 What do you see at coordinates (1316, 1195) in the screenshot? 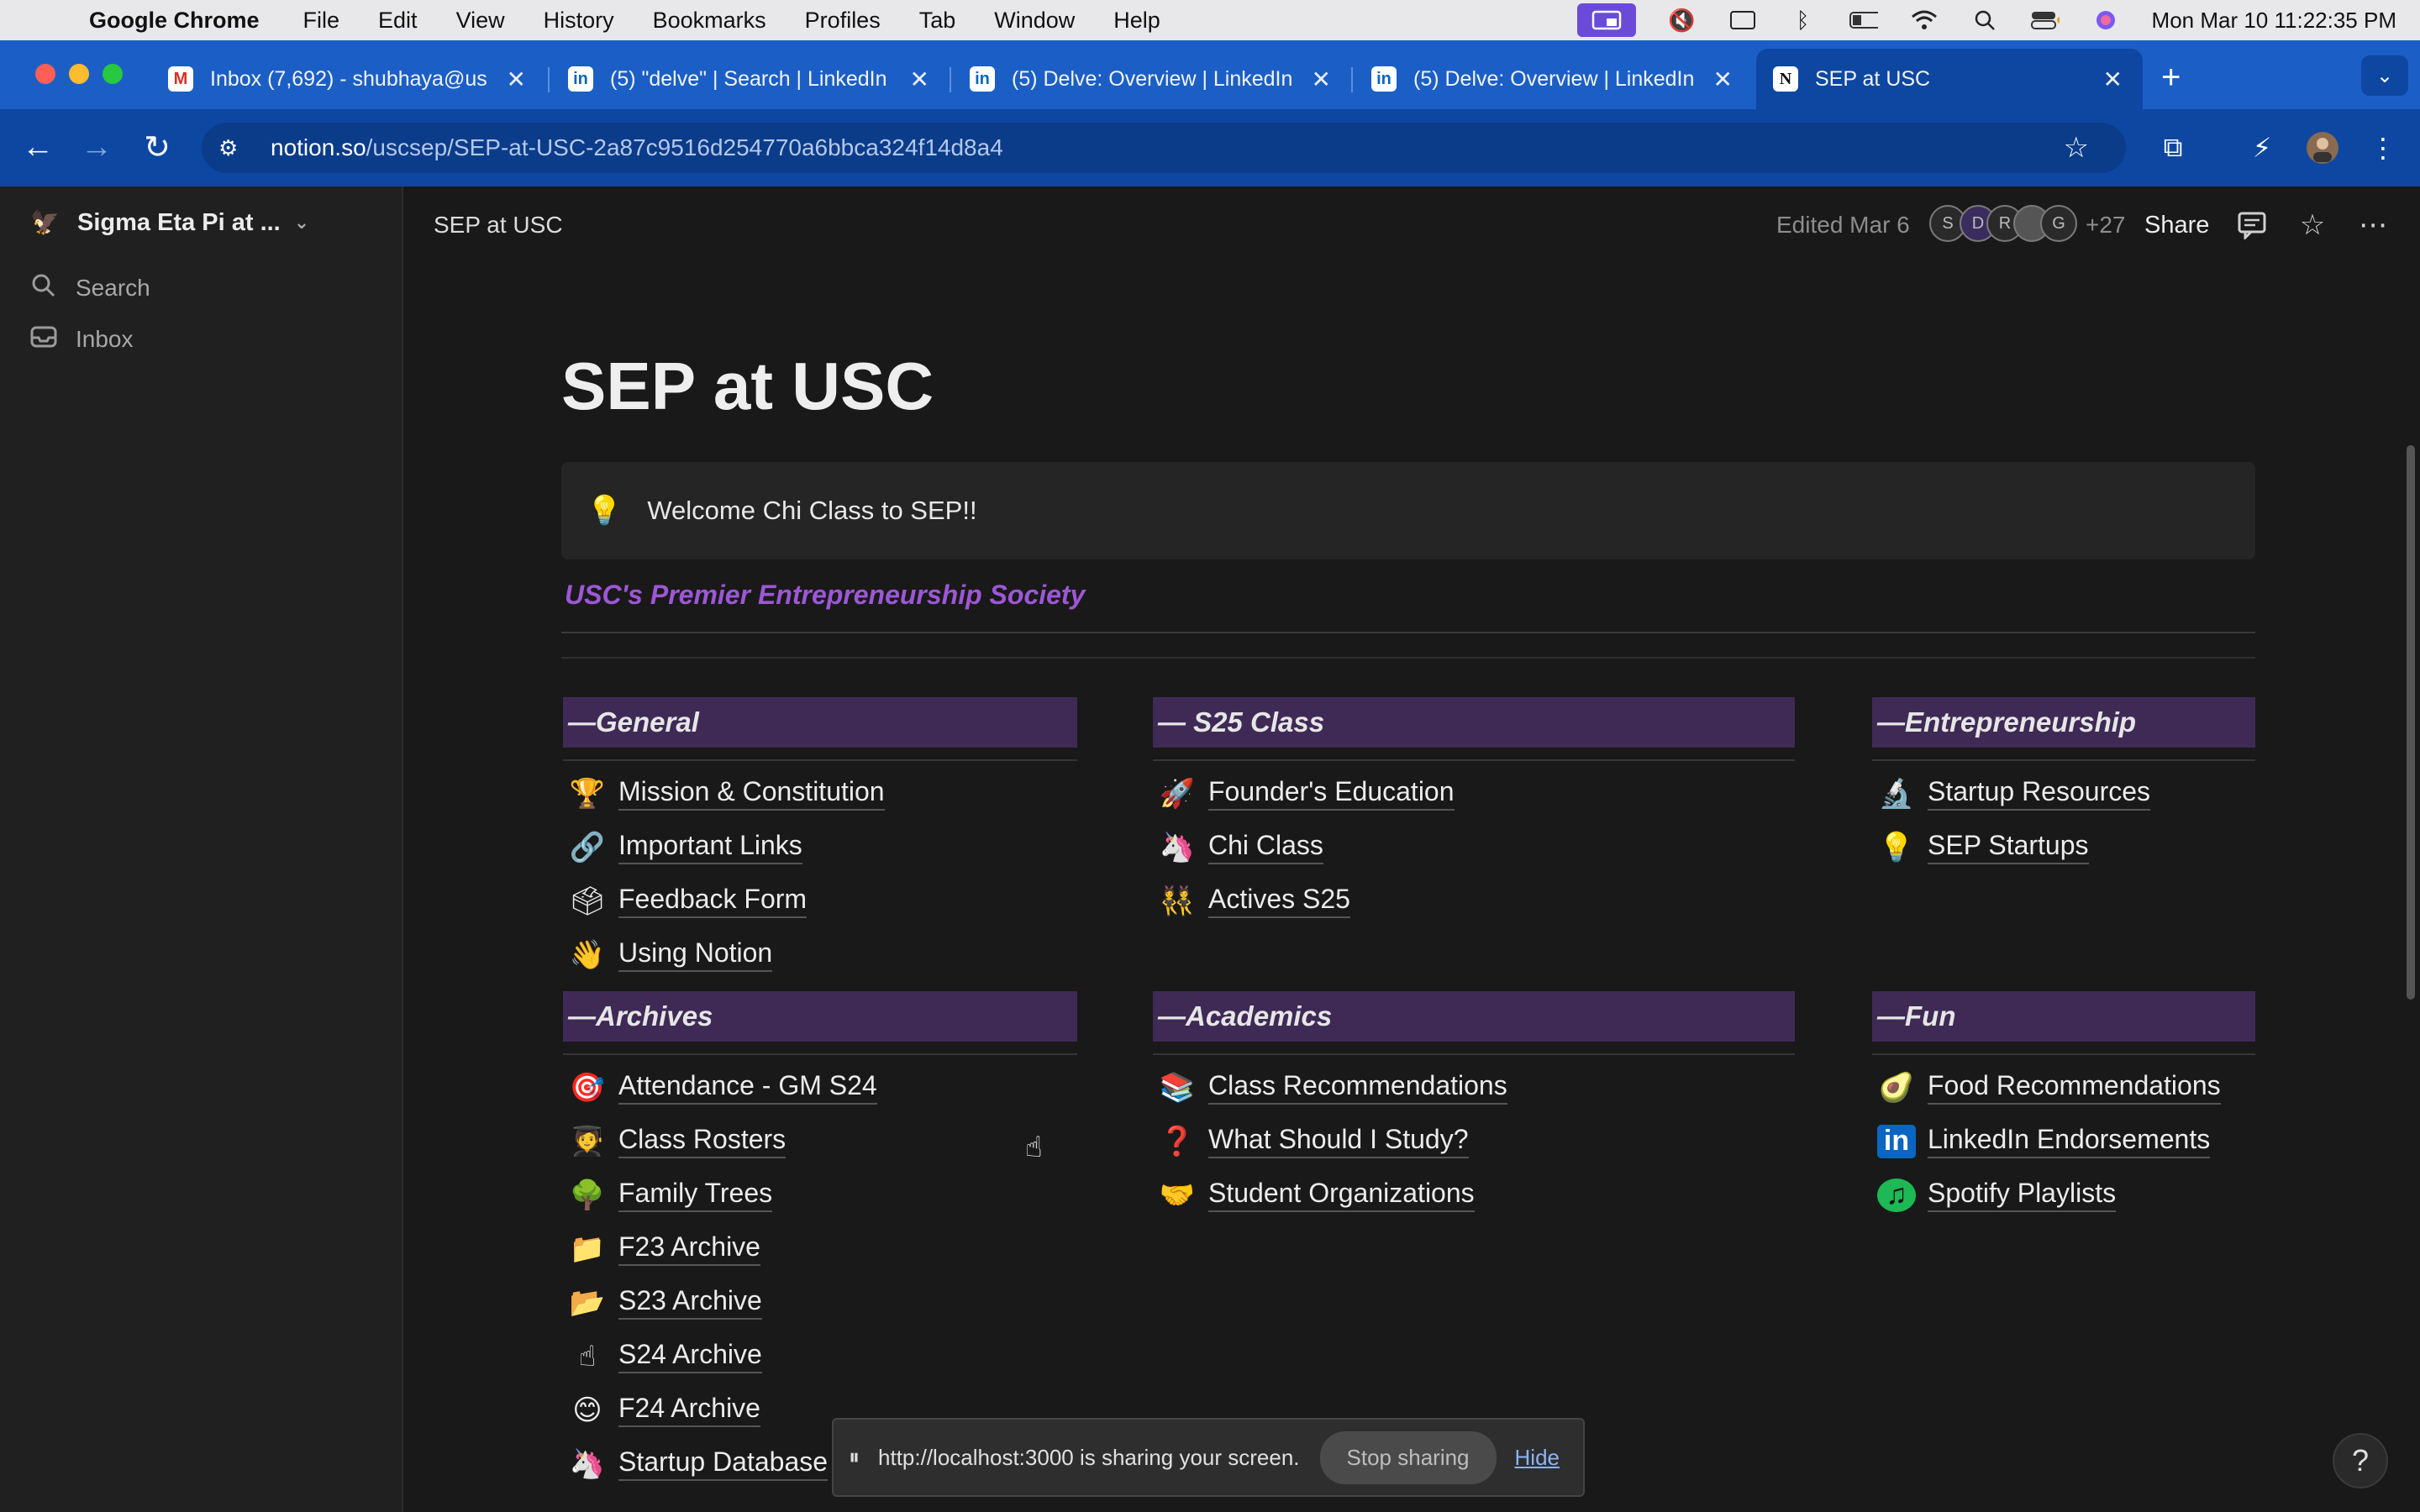
I see `page-link: 🤝 Student Organizations` at bounding box center [1316, 1195].